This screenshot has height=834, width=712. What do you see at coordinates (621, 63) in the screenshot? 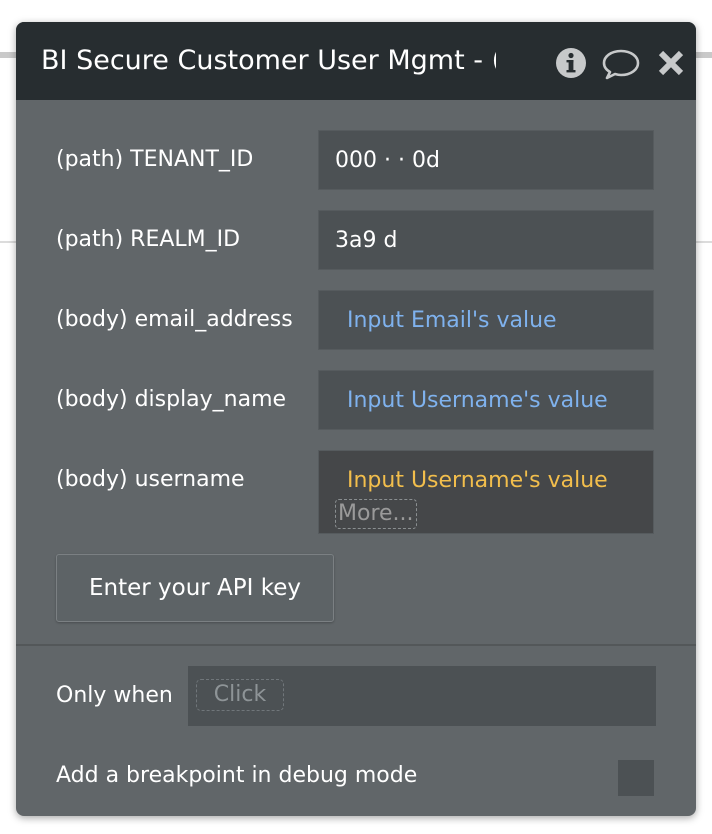
I see `comment-icon` at bounding box center [621, 63].